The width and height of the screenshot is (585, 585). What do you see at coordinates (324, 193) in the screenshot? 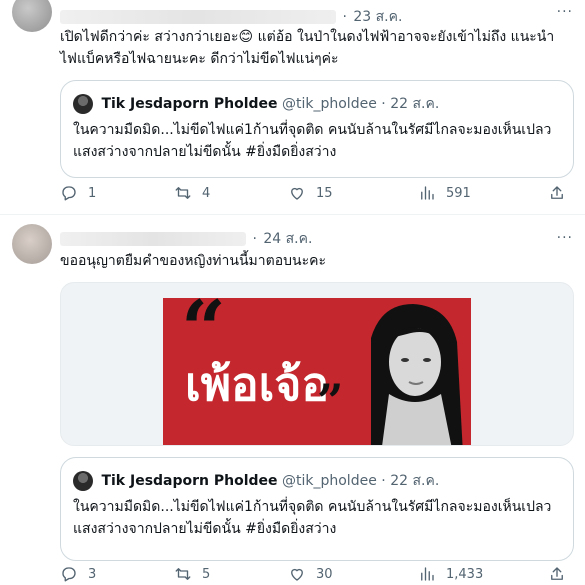
I see `like-count: 15` at bounding box center [324, 193].